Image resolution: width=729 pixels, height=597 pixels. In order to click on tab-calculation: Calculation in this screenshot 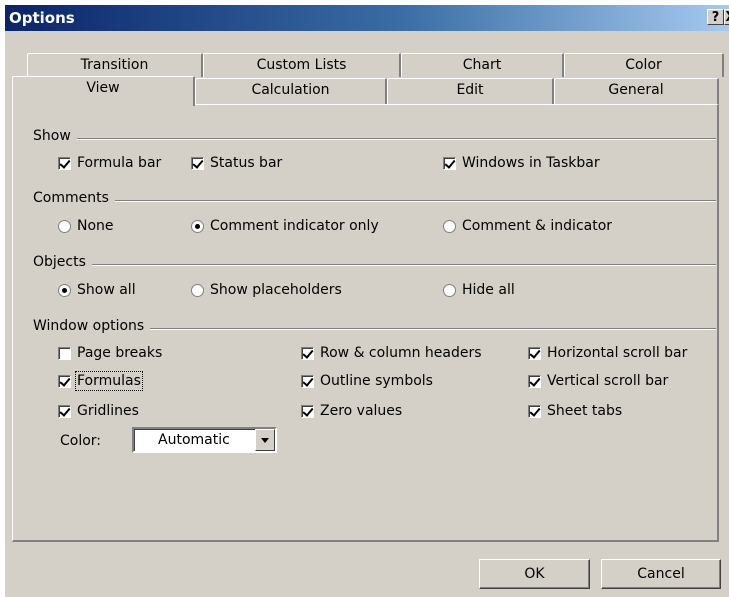, I will do `click(291, 91)`.